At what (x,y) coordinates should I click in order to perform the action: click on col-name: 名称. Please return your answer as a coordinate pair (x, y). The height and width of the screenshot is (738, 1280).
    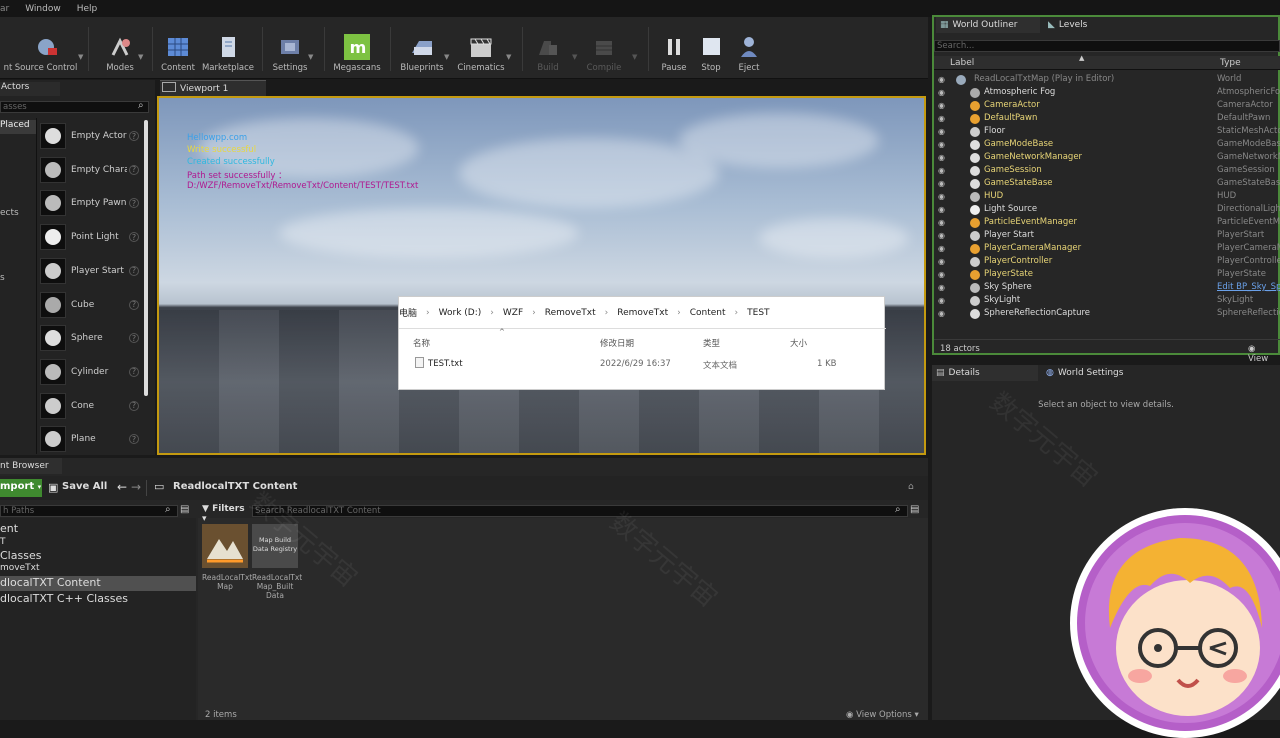
    Looking at the image, I should click on (421, 343).